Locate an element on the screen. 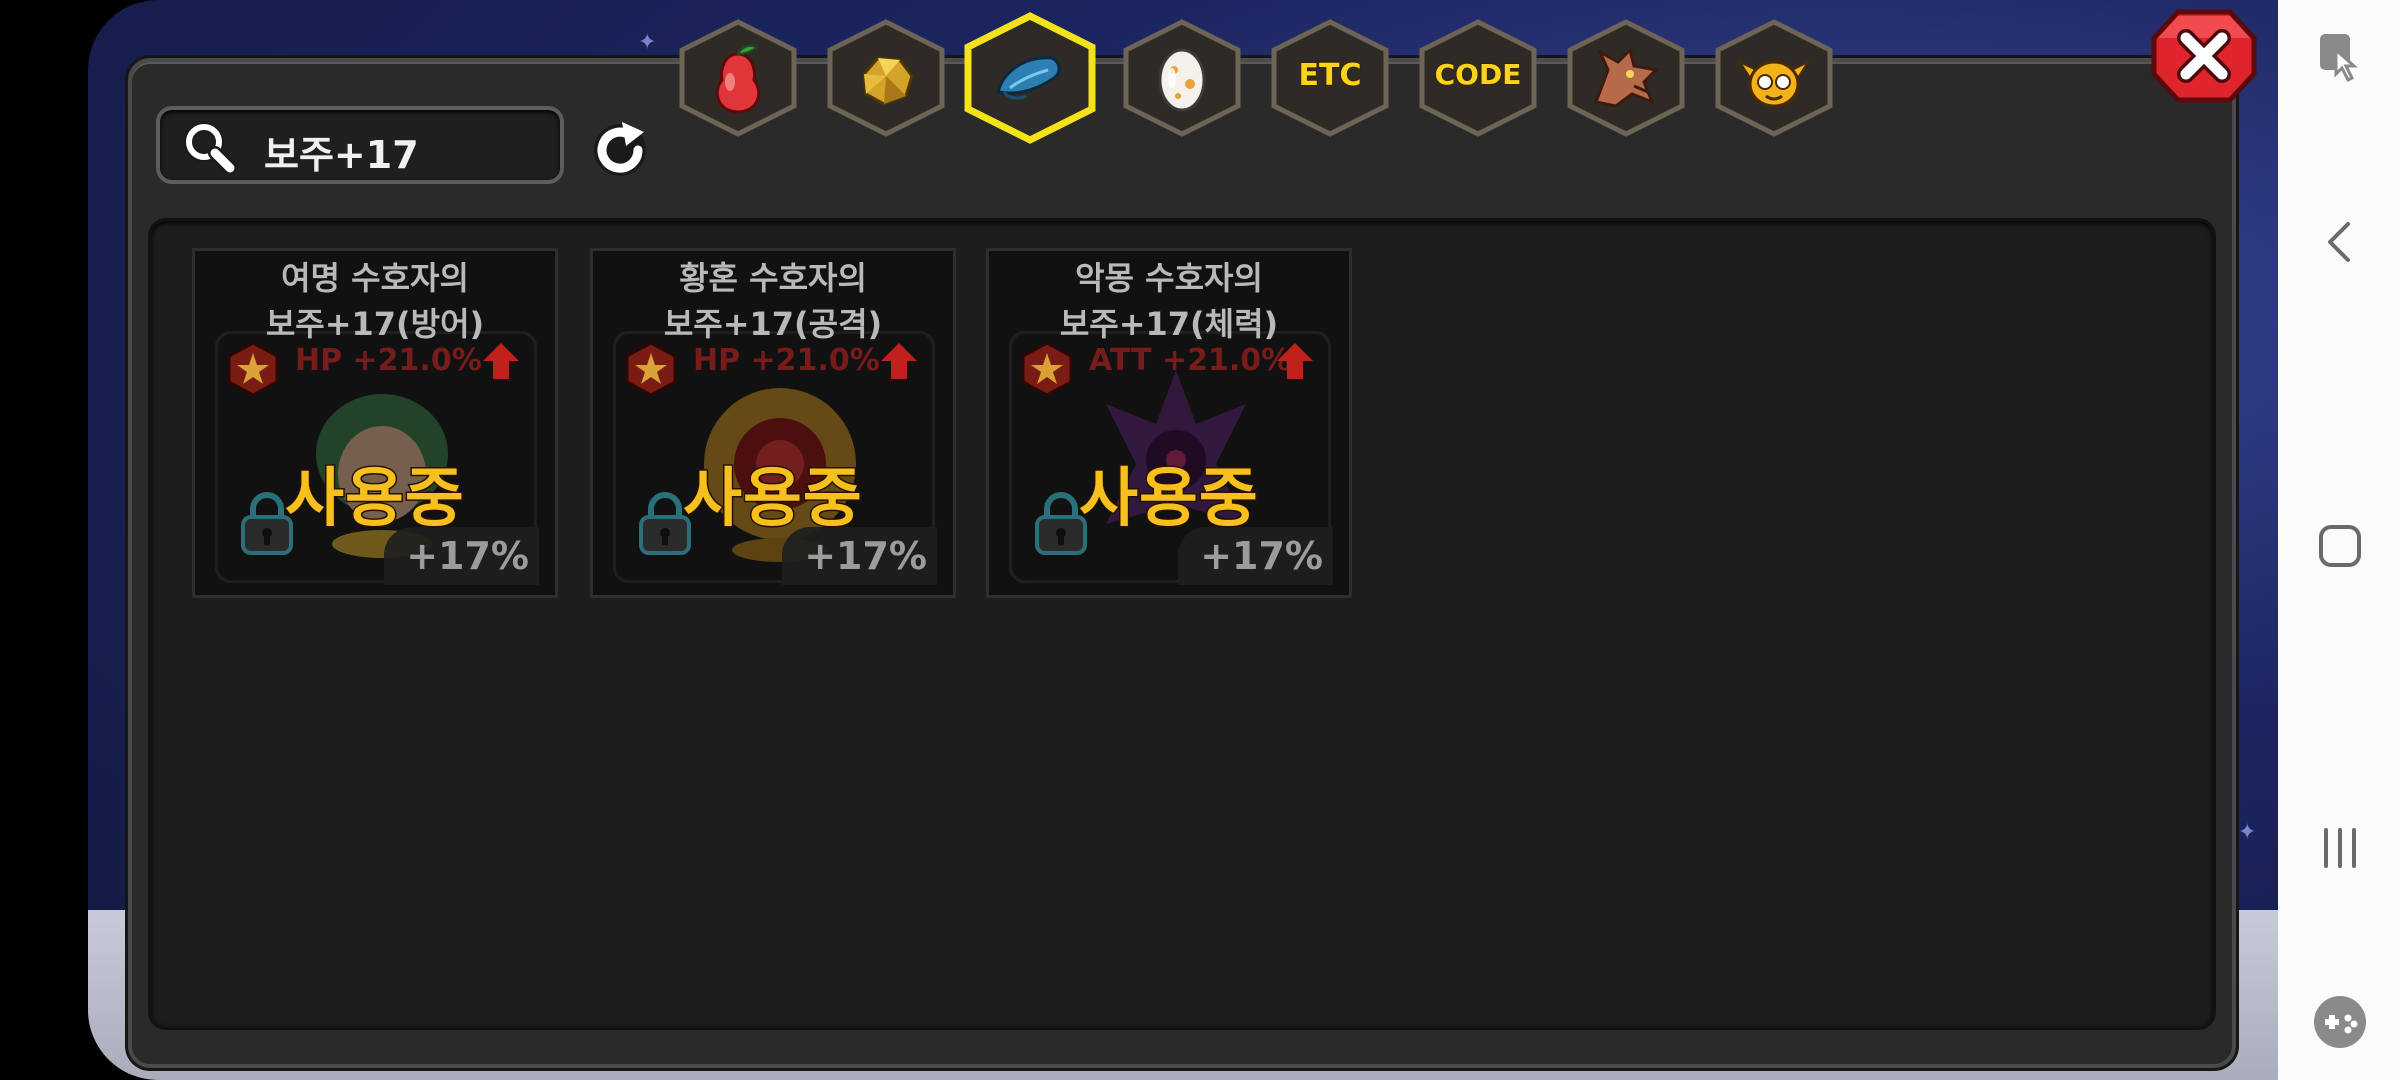 The height and width of the screenshot is (1080, 2400). item-name: 여명 수호자의 보주+17(방어) is located at coordinates (375, 301).